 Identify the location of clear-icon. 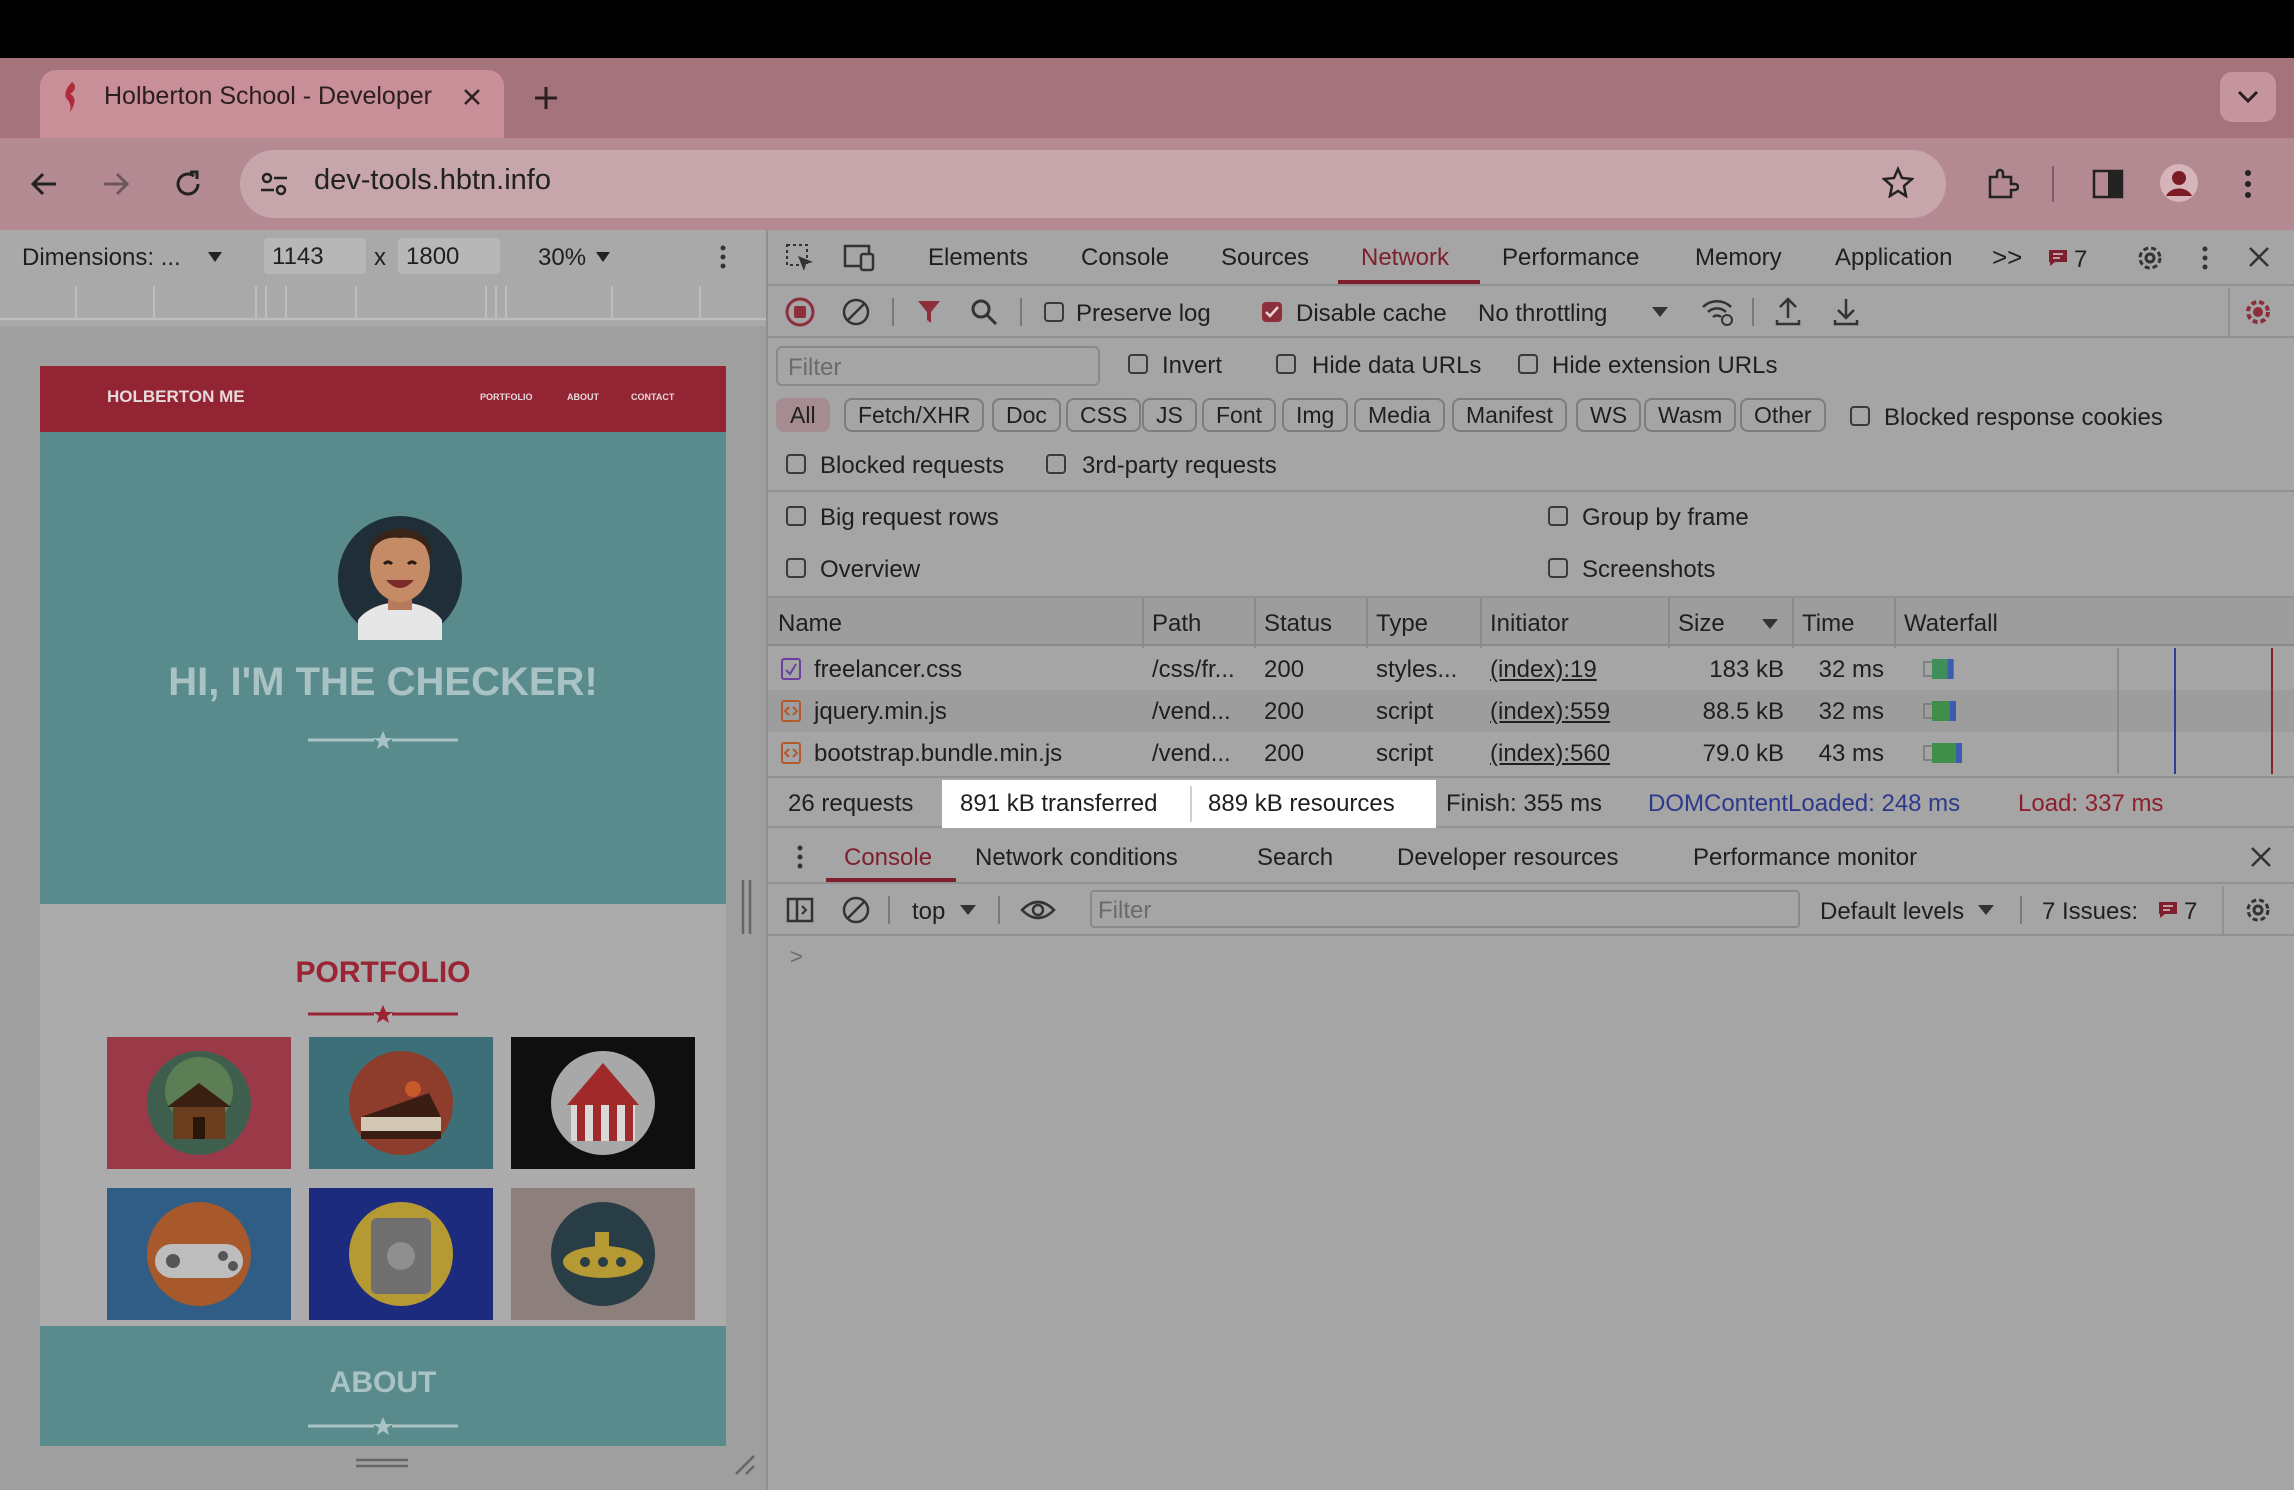
(856, 312).